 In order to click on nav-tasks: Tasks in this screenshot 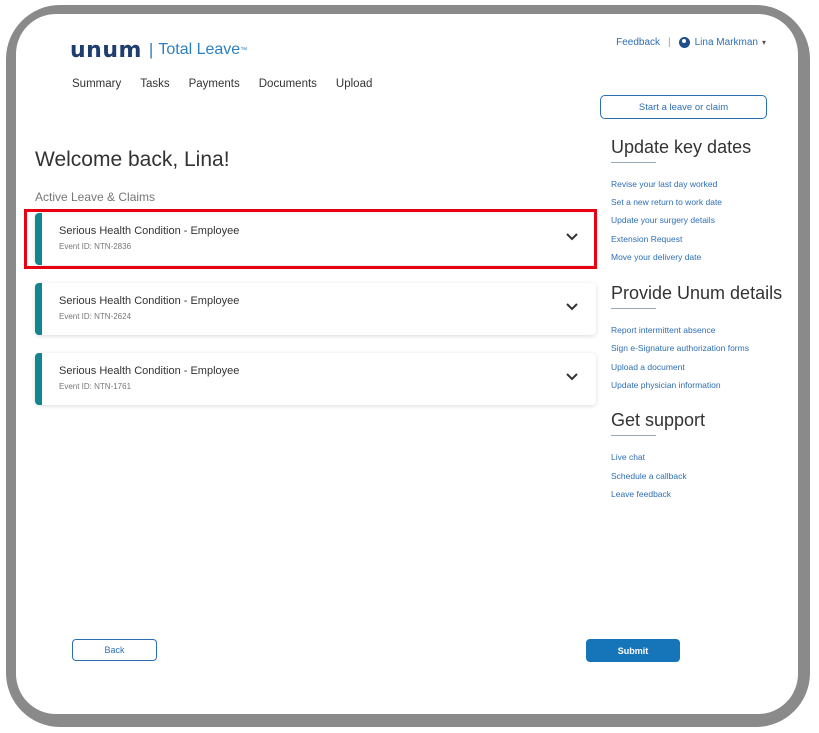, I will do `click(154, 84)`.